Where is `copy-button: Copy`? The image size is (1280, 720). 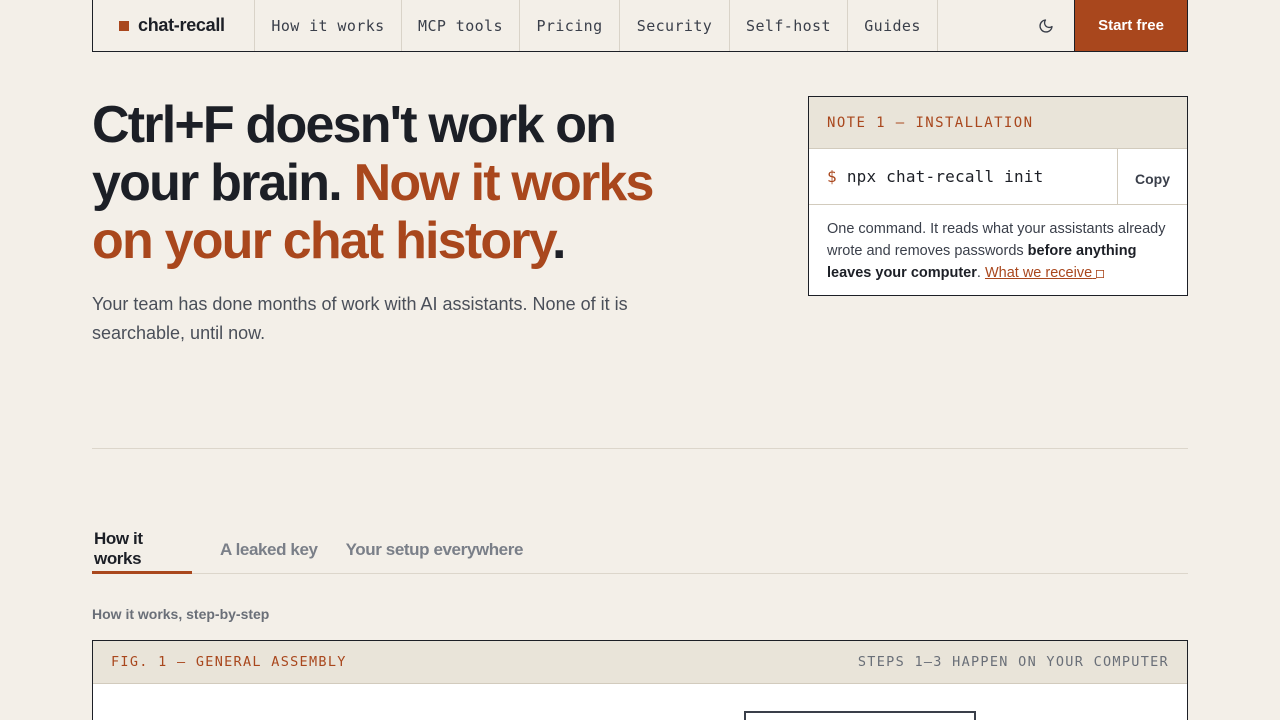 copy-button: Copy is located at coordinates (1152, 176).